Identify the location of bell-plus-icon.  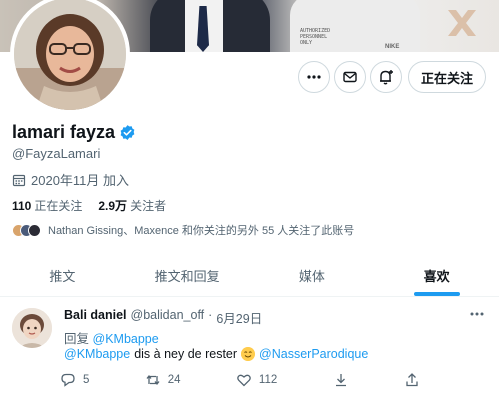
(386, 77).